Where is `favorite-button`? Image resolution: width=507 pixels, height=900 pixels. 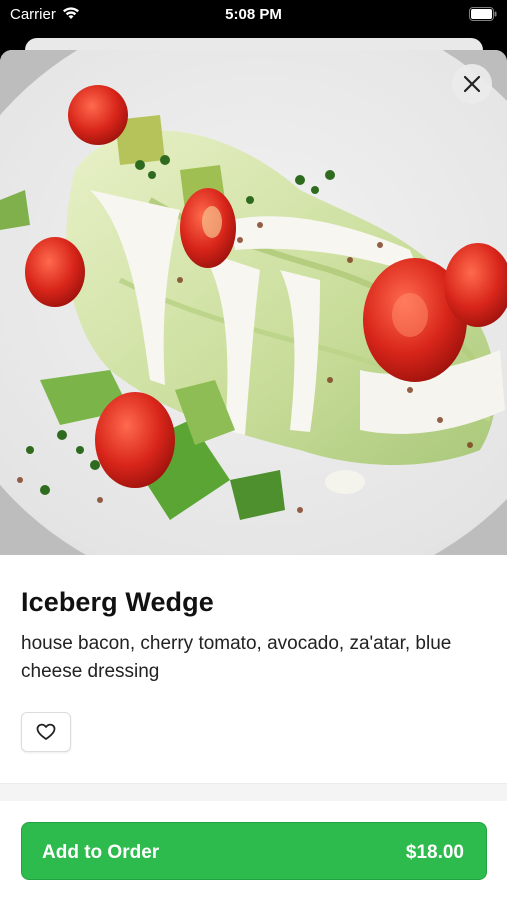
favorite-button is located at coordinates (46, 732).